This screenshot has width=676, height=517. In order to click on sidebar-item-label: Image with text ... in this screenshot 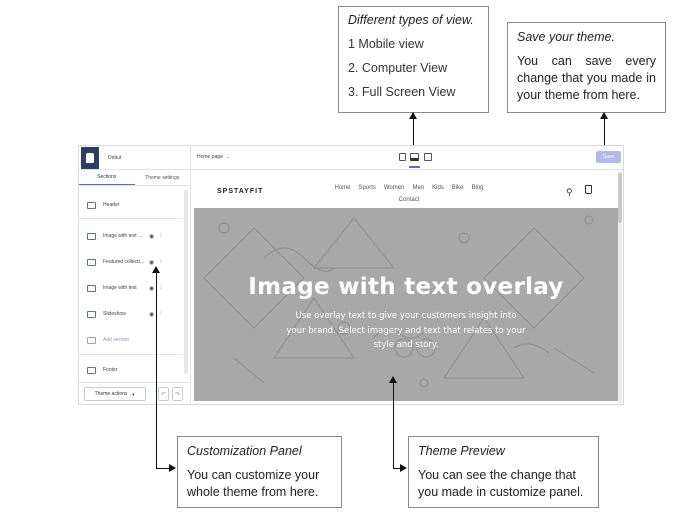, I will do `click(123, 236)`.